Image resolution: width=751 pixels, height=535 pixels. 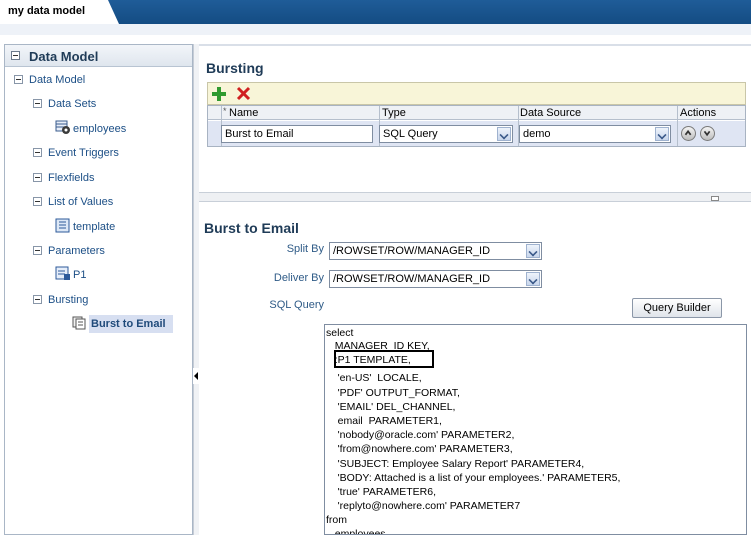 What do you see at coordinates (381, 492) in the screenshot?
I see `sql-line: 'true' PARAMETER6,` at bounding box center [381, 492].